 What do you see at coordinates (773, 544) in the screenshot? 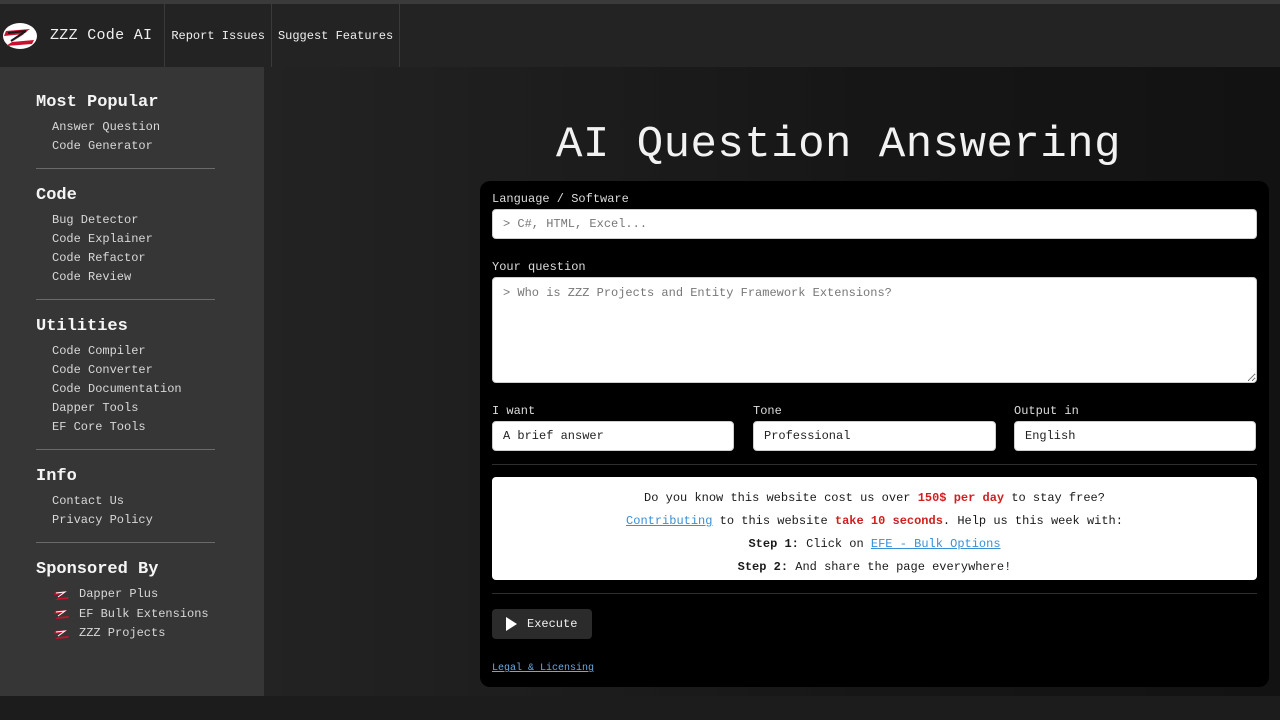
I see `step-label: Step 1:` at bounding box center [773, 544].